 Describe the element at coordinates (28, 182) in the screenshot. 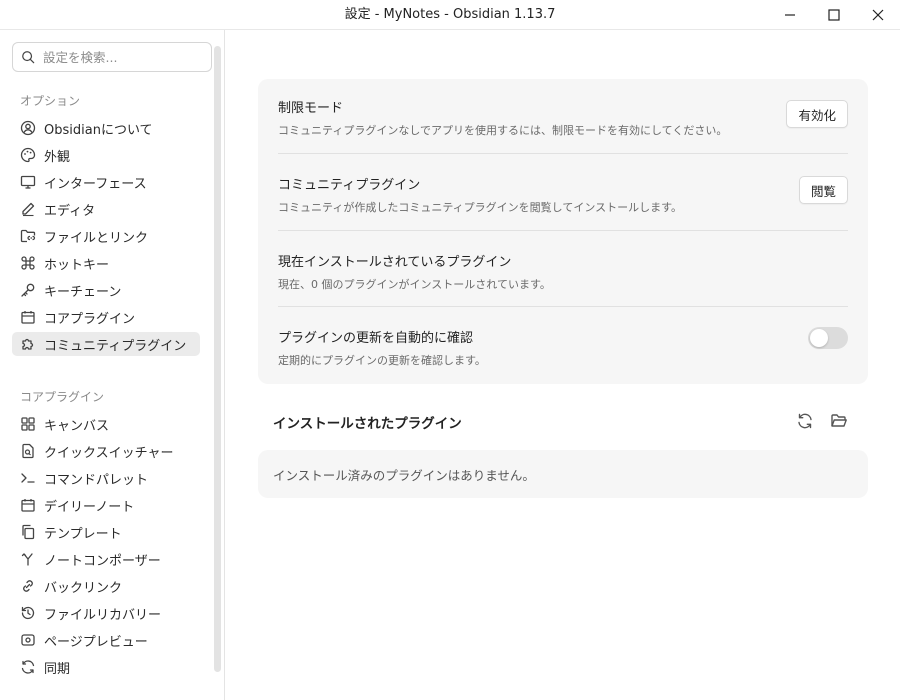

I see `monitor-icon` at that location.